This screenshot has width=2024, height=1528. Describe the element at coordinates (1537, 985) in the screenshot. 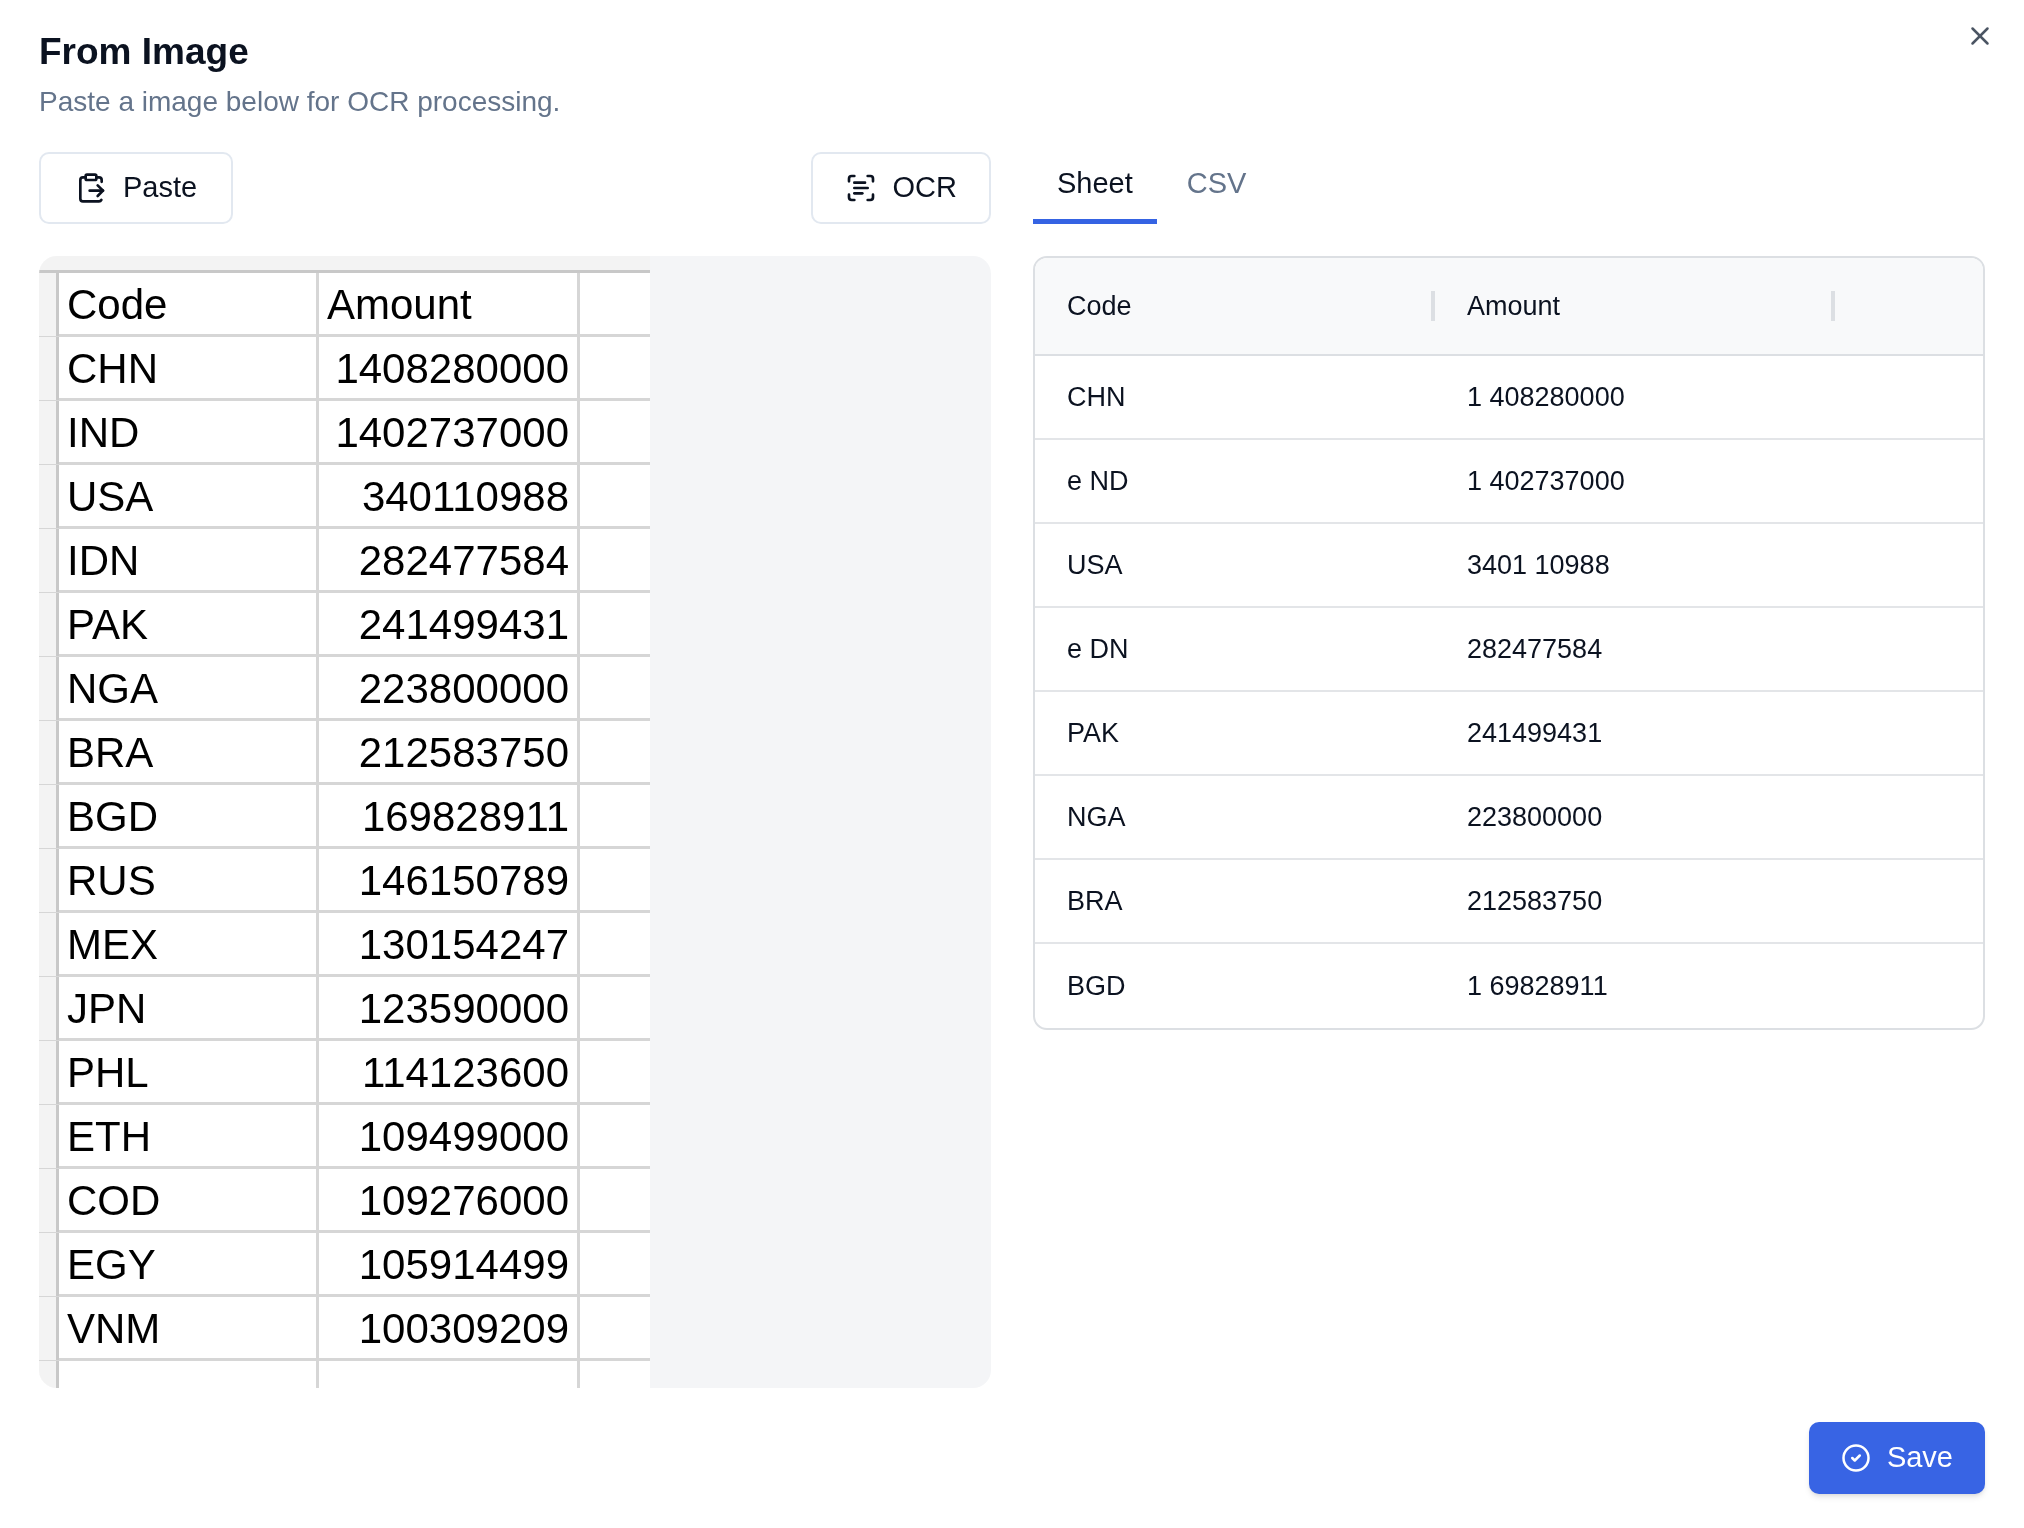

I see `table-cell: 1 69828911` at that location.